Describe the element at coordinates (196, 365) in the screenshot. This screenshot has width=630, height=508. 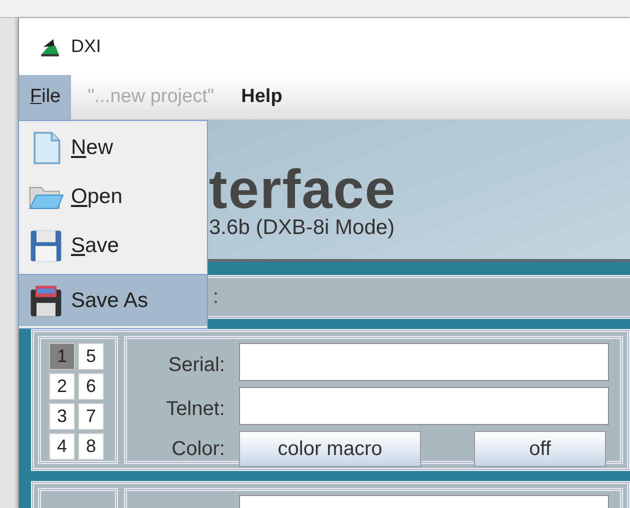
I see `field-label: Serial:` at that location.